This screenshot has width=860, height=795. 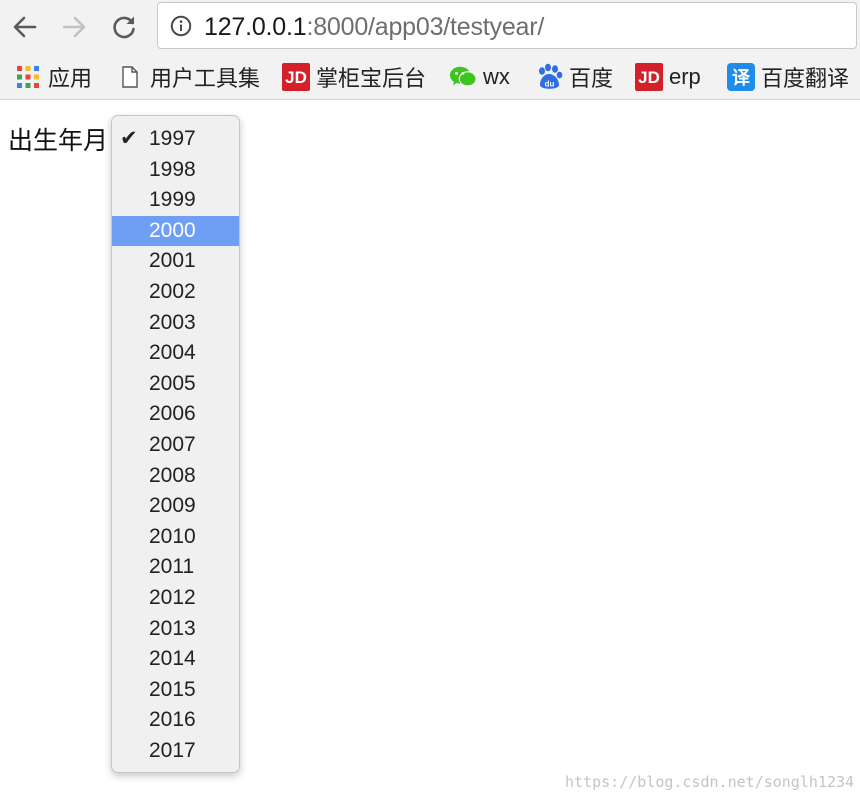 I want to click on watermark-text: https://blog.csdn.net/songlh1234, so click(x=709, y=782).